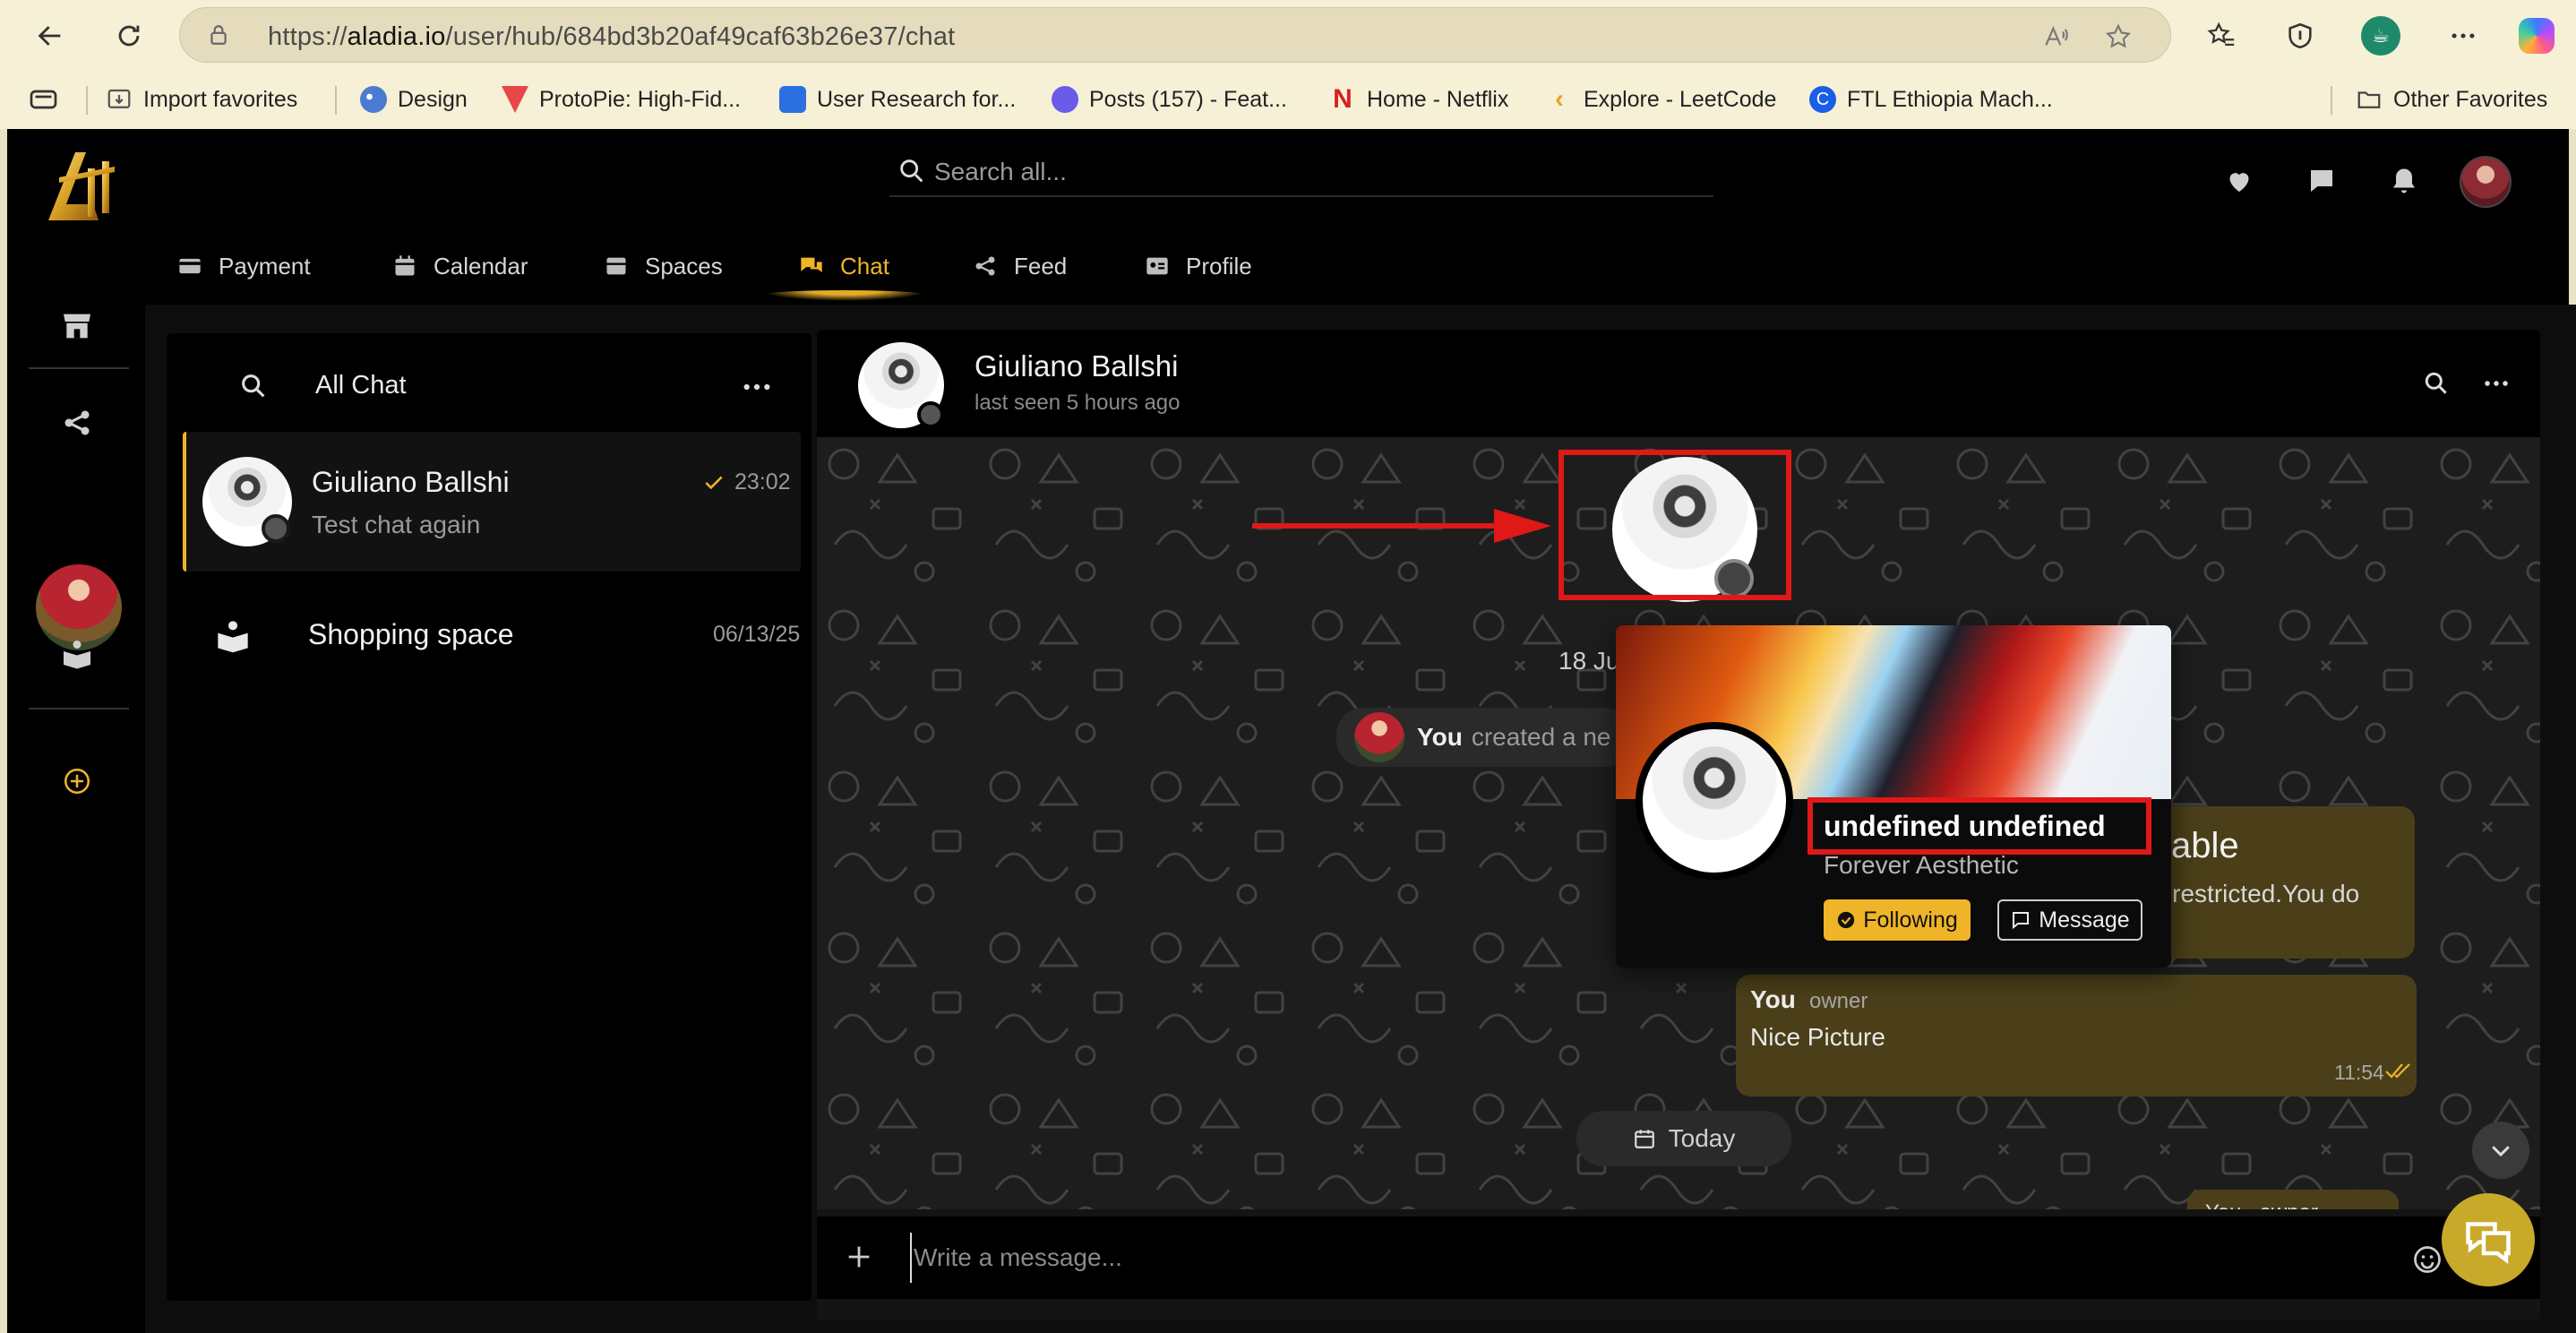 Image resolution: width=2576 pixels, height=1333 pixels. Describe the element at coordinates (2300, 36) in the screenshot. I see `shield-icon` at that location.